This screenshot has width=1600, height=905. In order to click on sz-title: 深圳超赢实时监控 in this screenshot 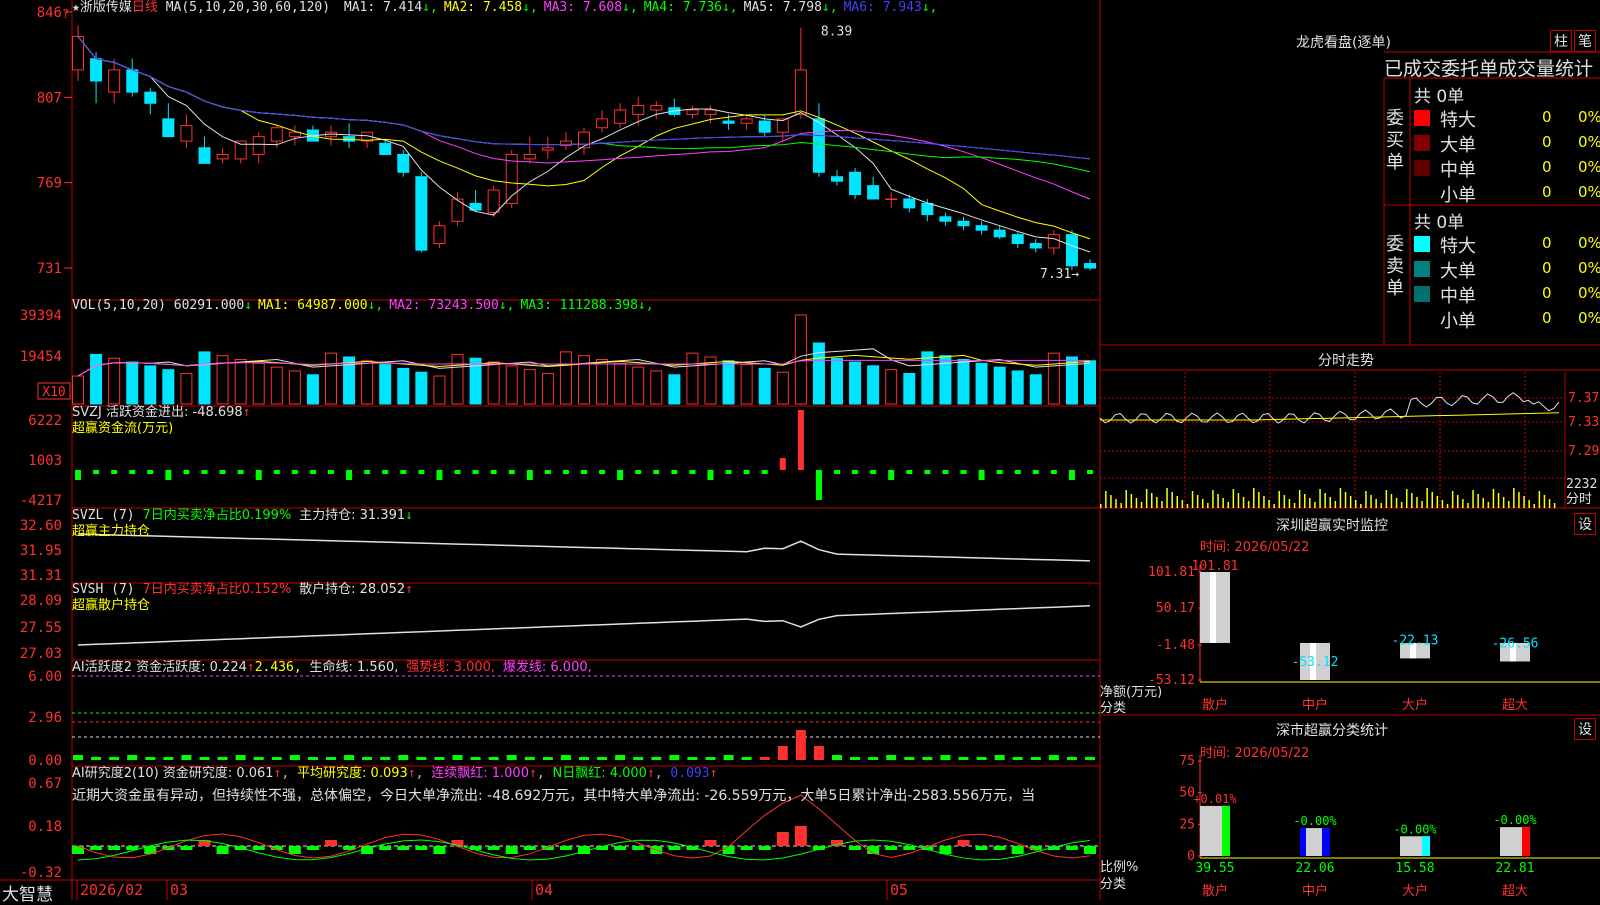, I will do `click(1332, 526)`.